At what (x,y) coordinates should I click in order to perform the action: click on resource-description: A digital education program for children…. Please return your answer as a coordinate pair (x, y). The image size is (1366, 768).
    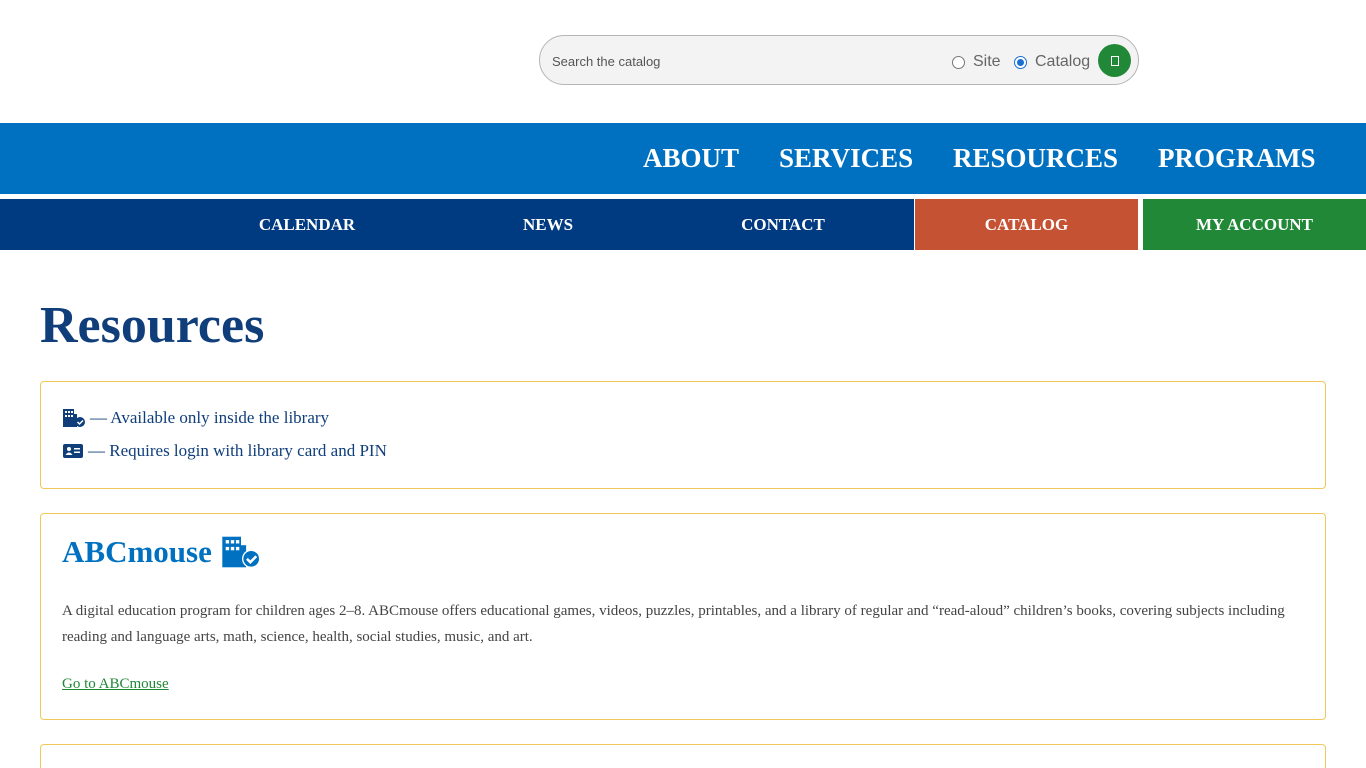
    Looking at the image, I should click on (673, 624).